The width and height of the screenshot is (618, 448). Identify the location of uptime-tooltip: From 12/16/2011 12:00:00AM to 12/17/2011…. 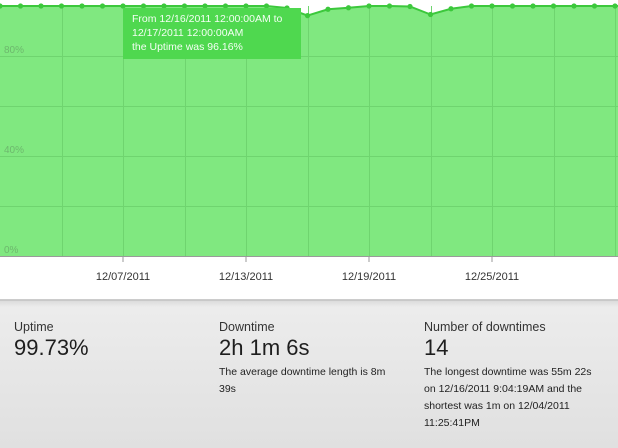
(212, 33).